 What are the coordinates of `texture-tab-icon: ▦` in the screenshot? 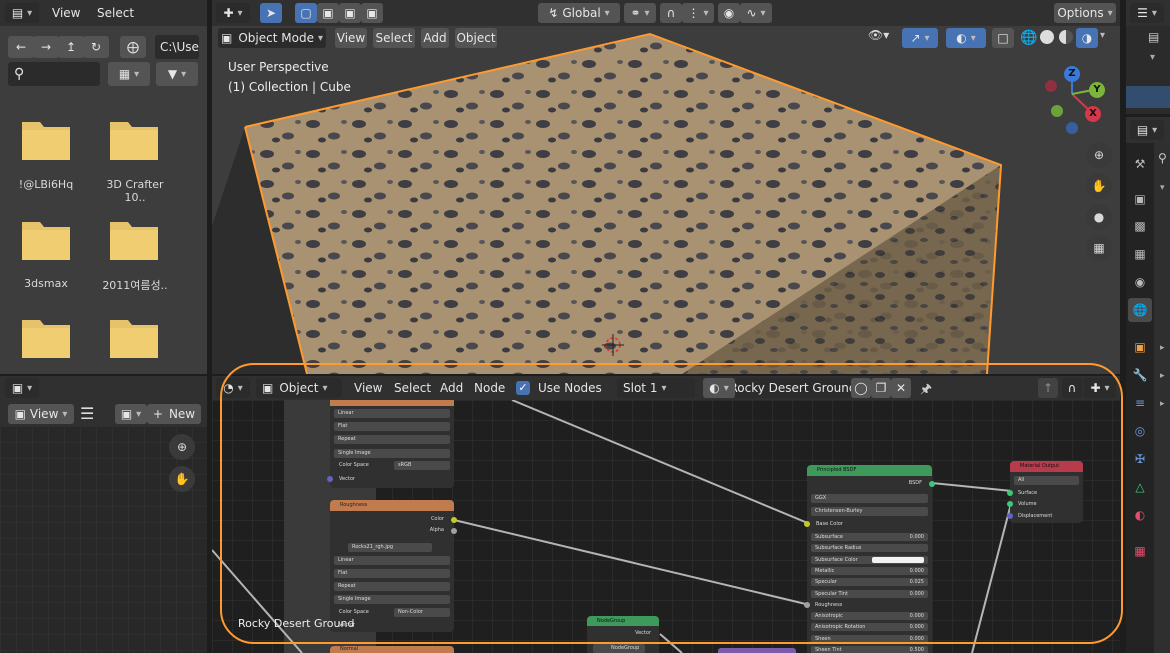 It's located at (1140, 551).